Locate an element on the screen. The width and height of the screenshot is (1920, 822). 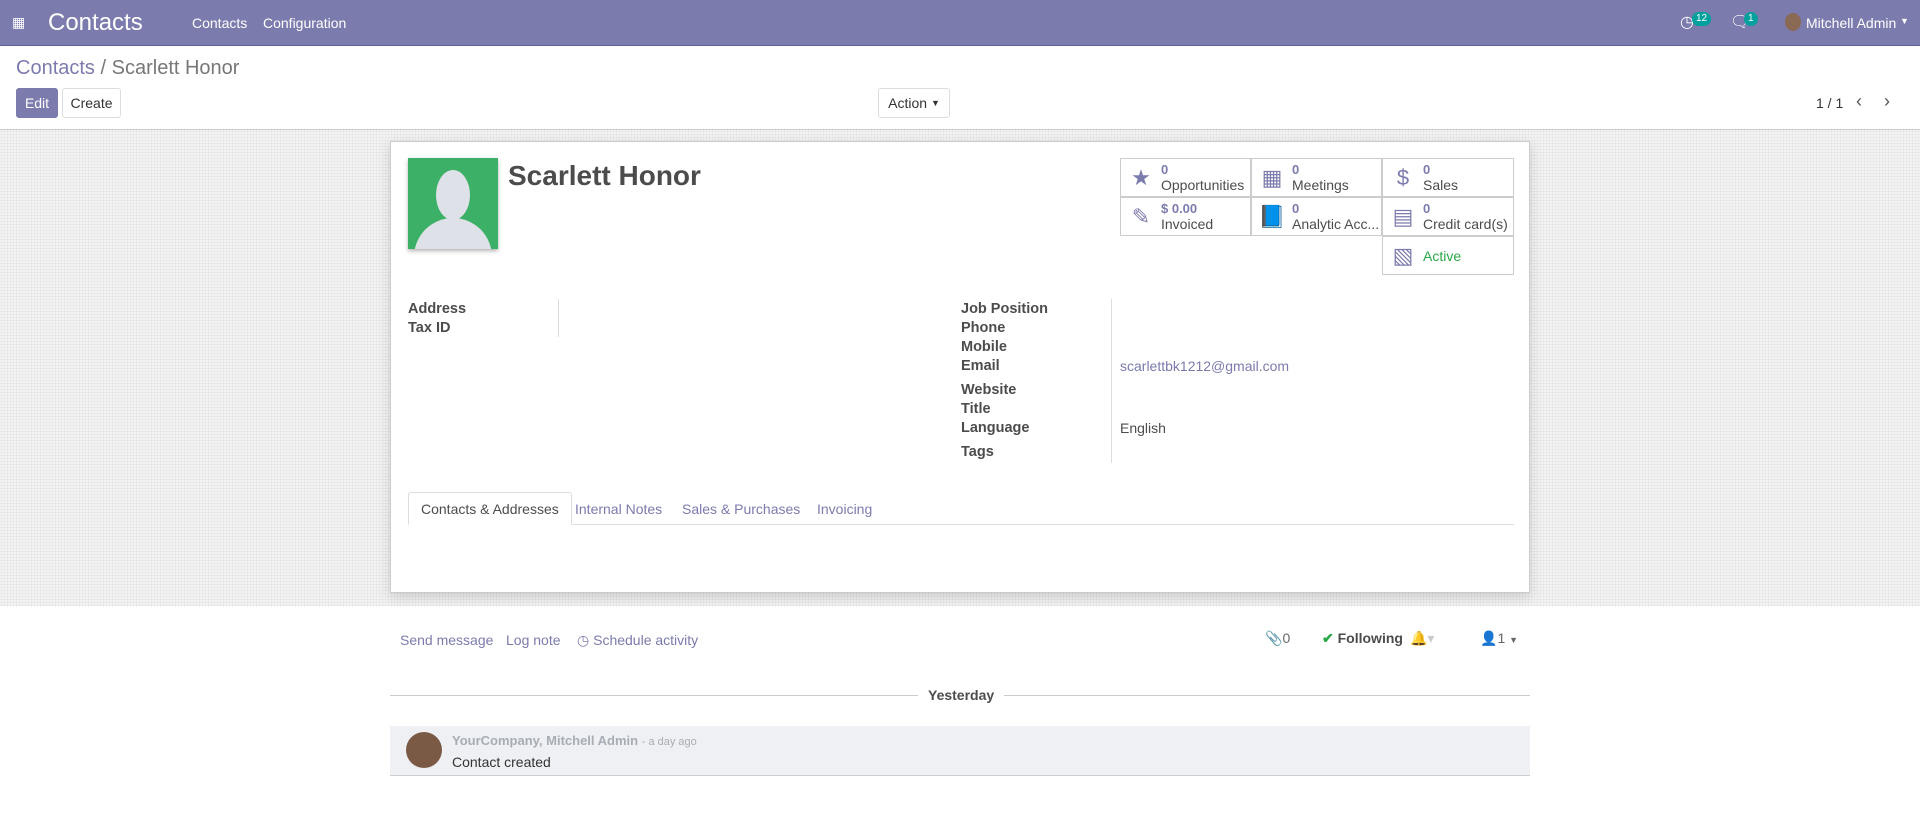
following-button: ✔ Following is located at coordinates (1362, 638).